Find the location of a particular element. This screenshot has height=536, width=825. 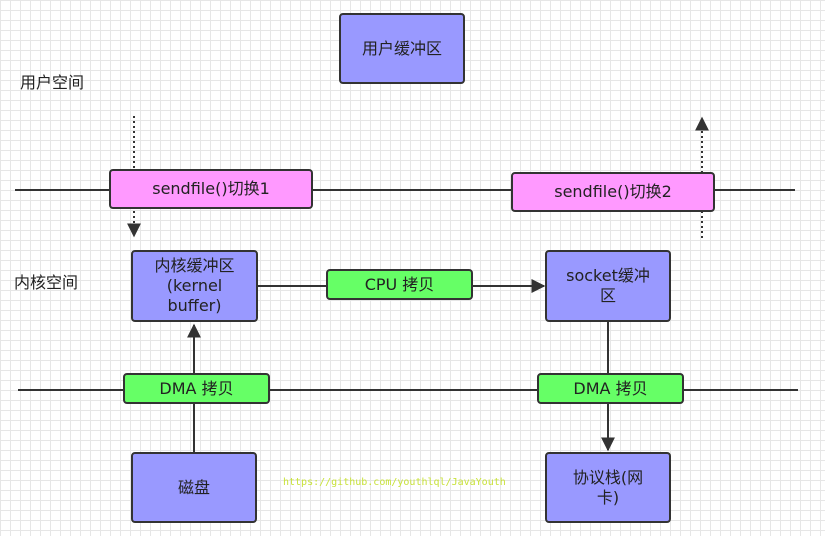

kernel-buffer-line-2: (kernel is located at coordinates (194, 285).